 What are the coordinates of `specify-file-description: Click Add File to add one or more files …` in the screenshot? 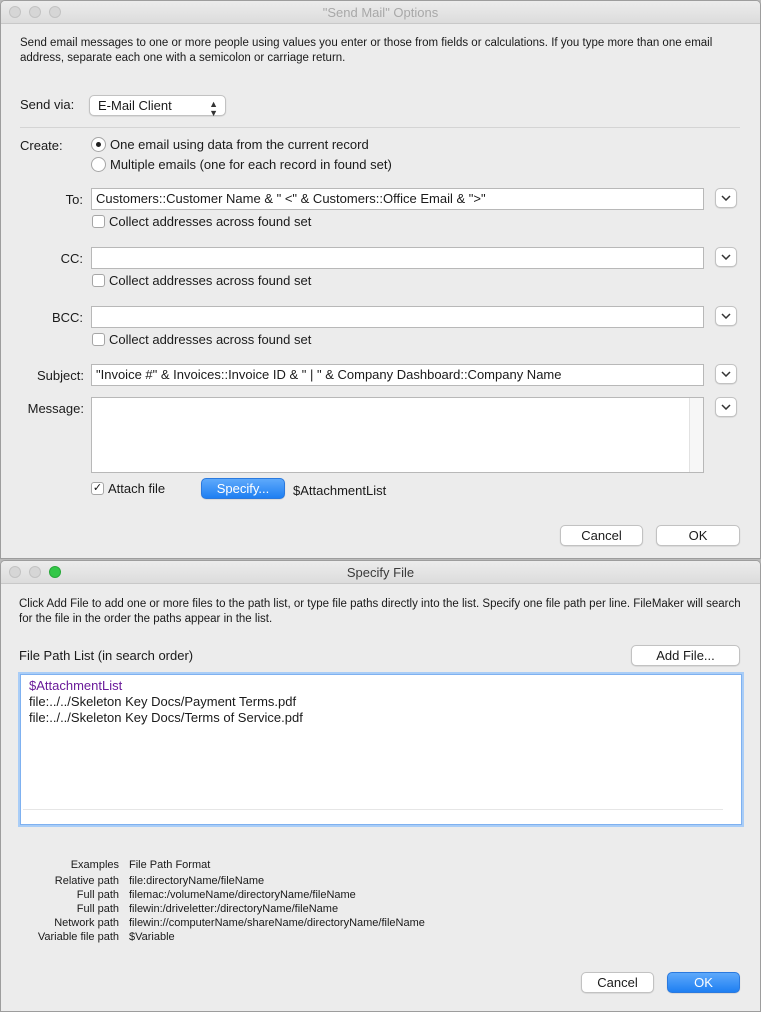 It's located at (380, 611).